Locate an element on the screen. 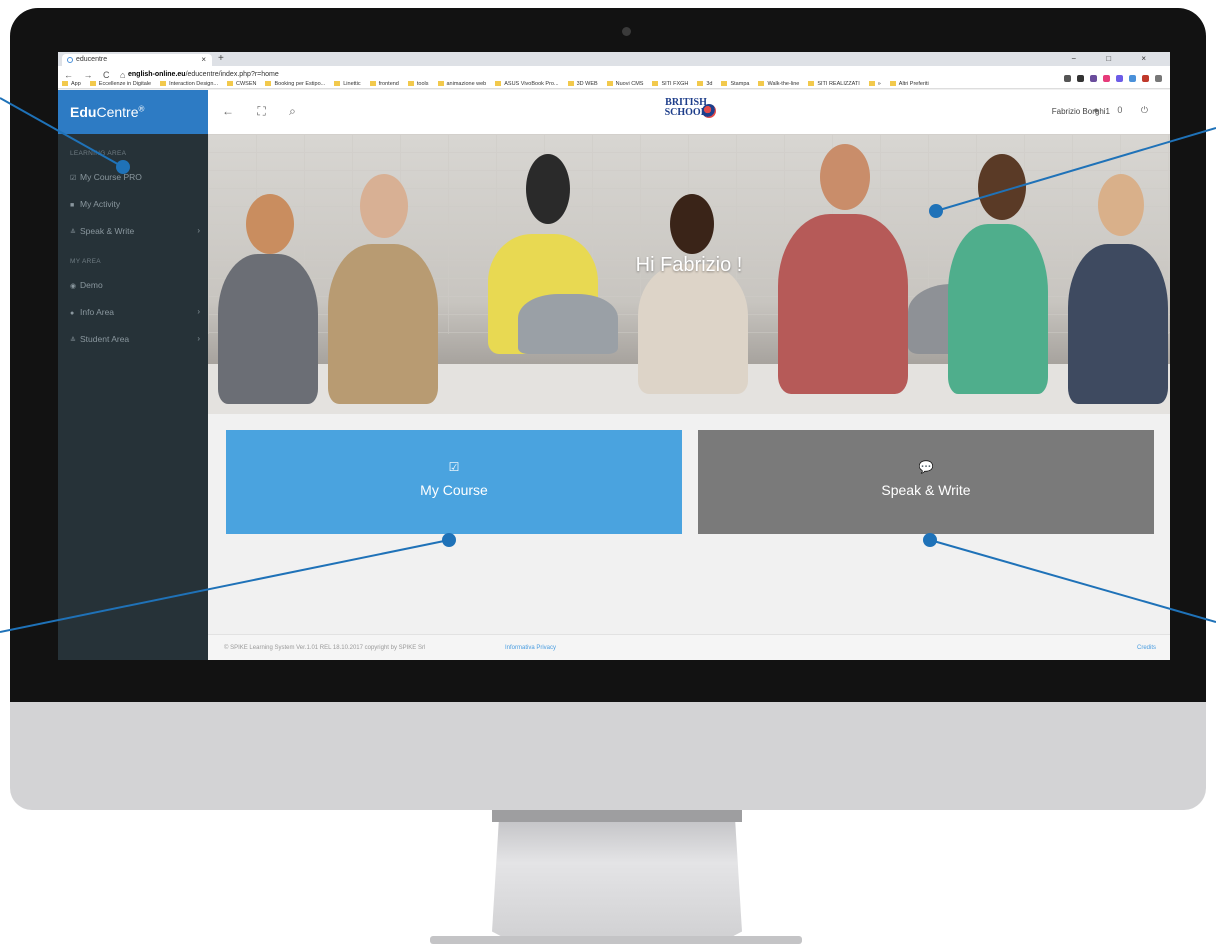 The image size is (1216, 952). callout-dot-sidebar is located at coordinates (123, 167).